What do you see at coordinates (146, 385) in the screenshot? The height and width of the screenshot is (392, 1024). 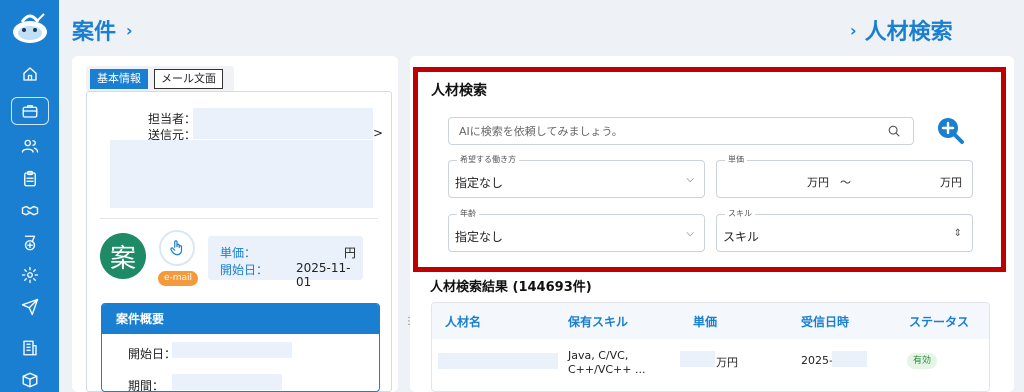 I see `summary-period-label: 期間：` at bounding box center [146, 385].